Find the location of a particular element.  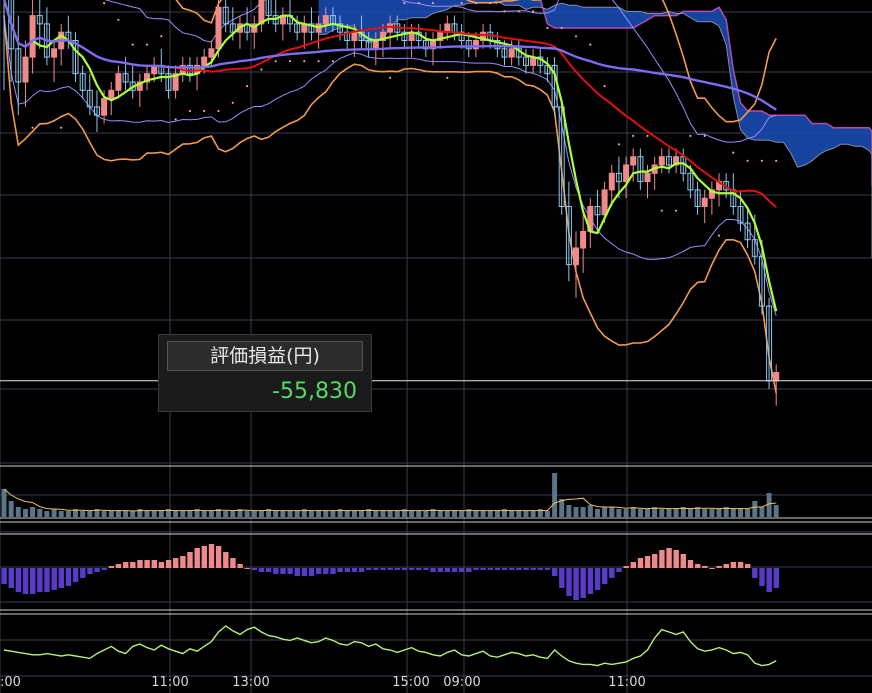

x-tick-label-3: 15:00 is located at coordinates (410, 682).